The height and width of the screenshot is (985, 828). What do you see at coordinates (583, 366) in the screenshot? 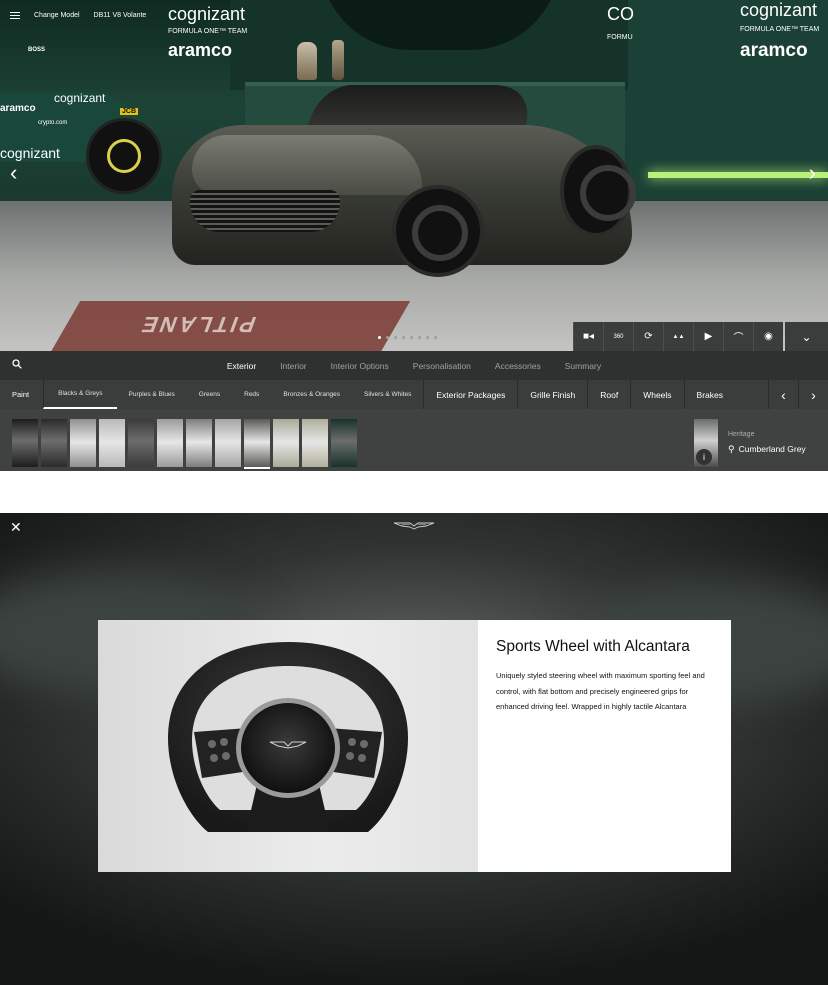
I see `tab-summary: Summary` at bounding box center [583, 366].